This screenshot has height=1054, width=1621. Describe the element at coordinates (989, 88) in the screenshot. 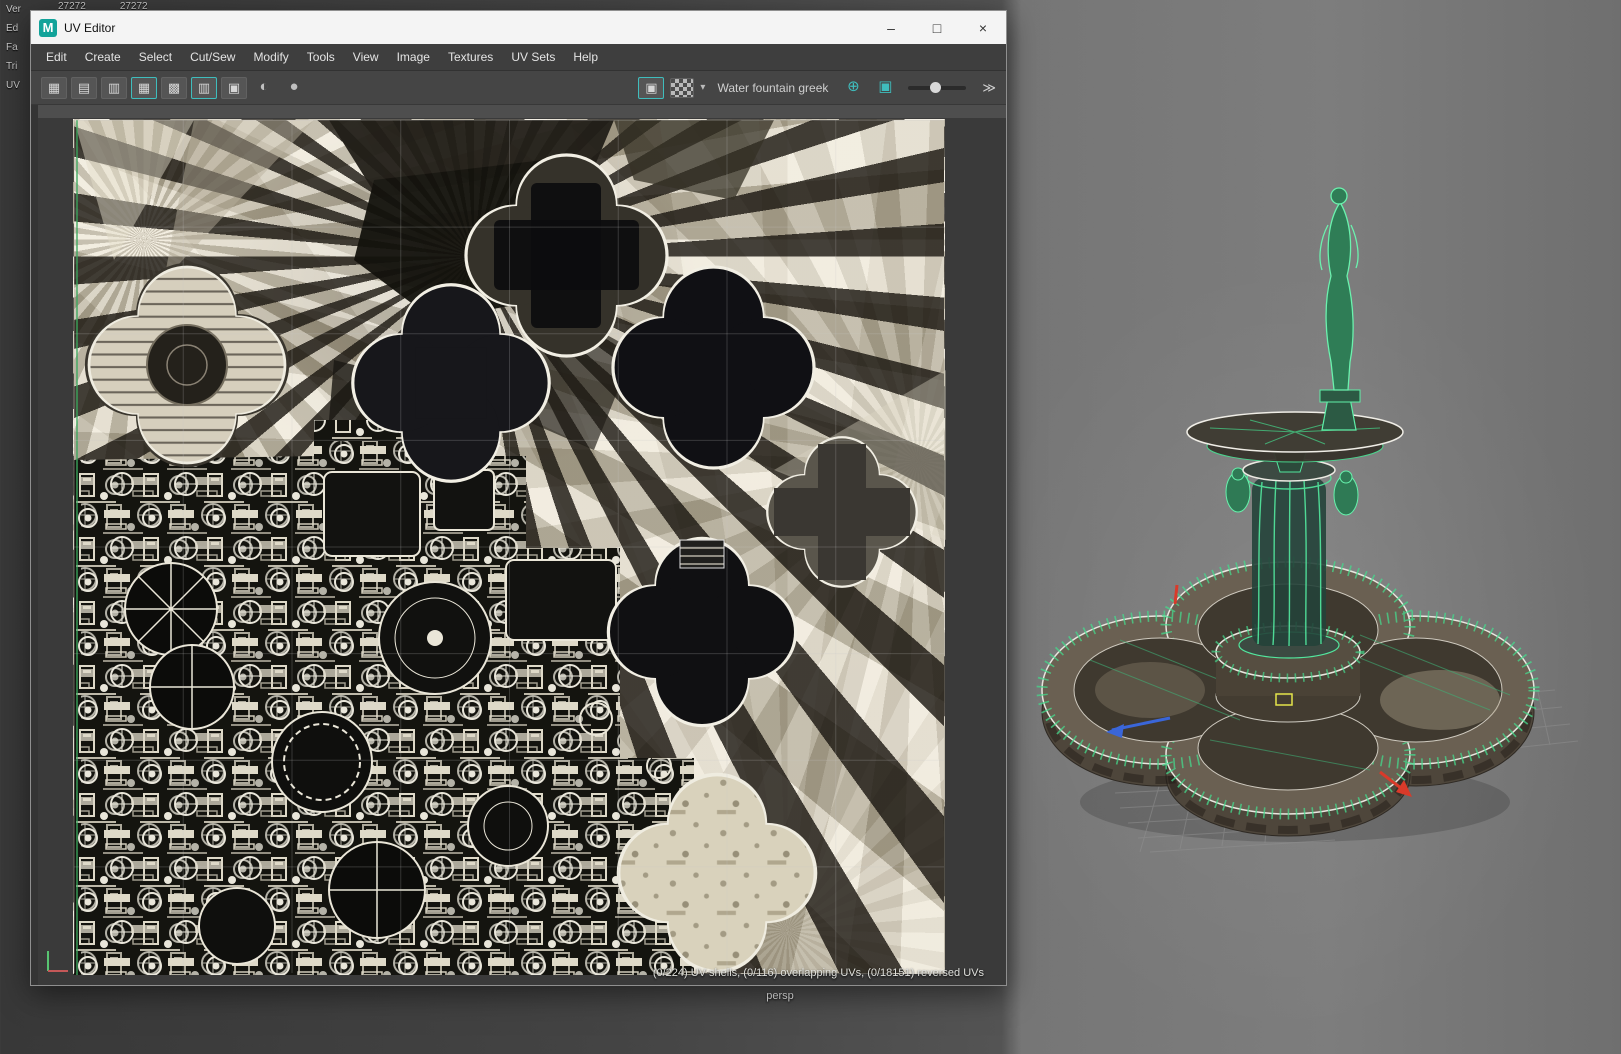

I see `toolbar-expand-icon: ≫` at that location.